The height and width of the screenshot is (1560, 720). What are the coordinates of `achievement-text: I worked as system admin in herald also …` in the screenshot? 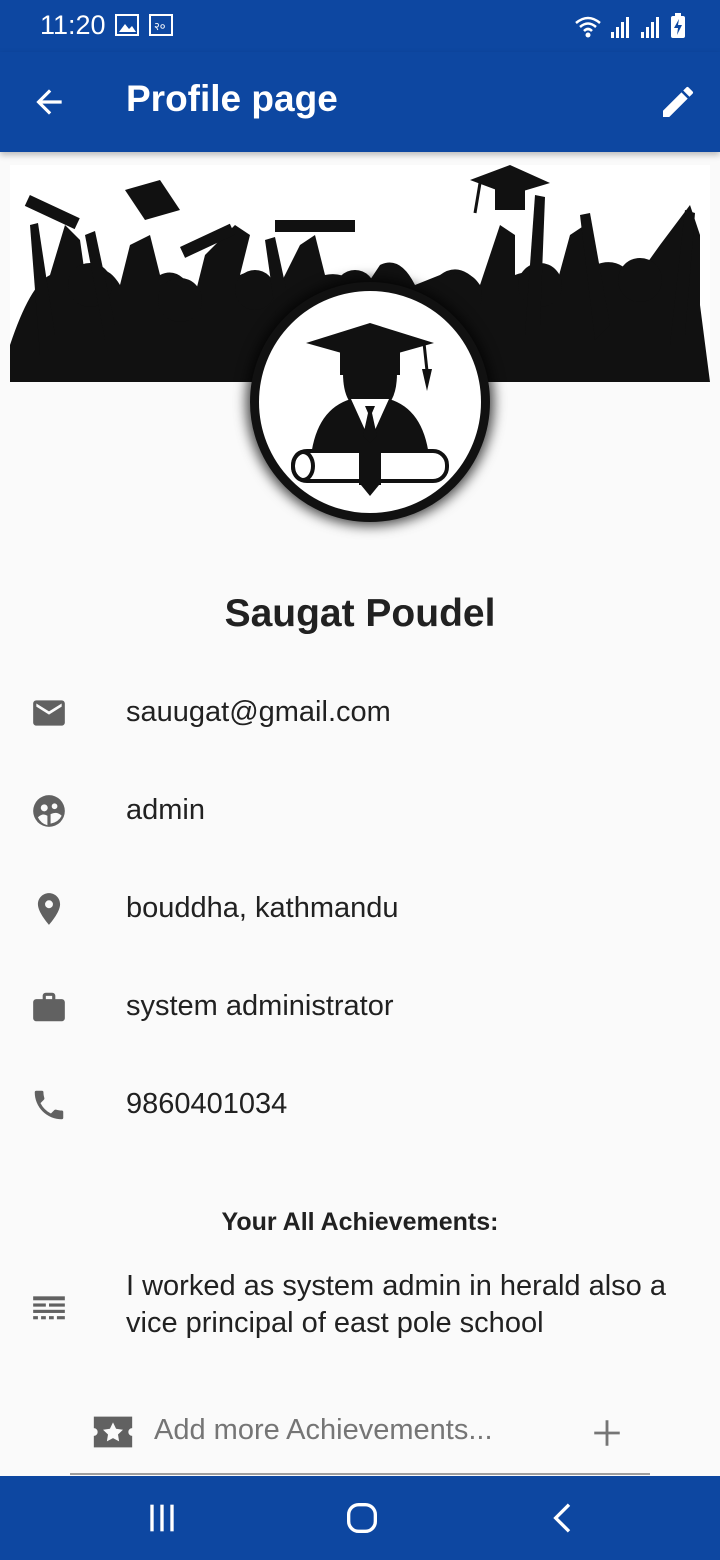 It's located at (396, 1304).